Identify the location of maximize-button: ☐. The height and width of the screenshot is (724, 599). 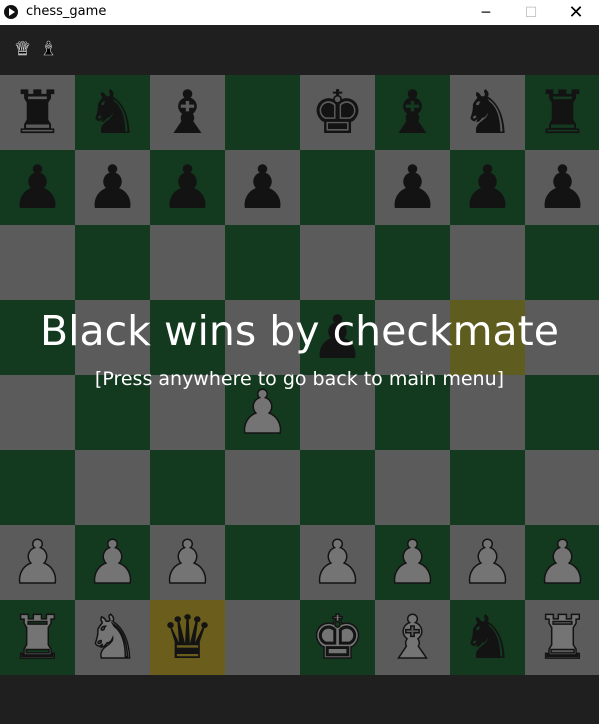
(531, 12).